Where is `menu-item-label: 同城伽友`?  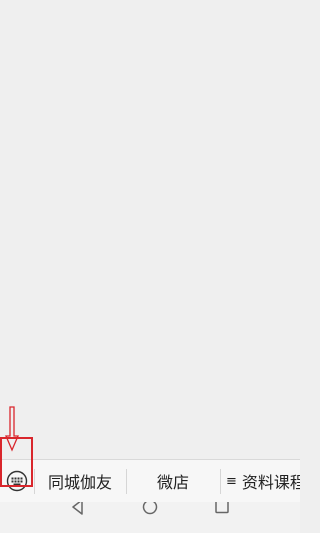
menu-item-label: 同城伽友 is located at coordinates (79, 482).